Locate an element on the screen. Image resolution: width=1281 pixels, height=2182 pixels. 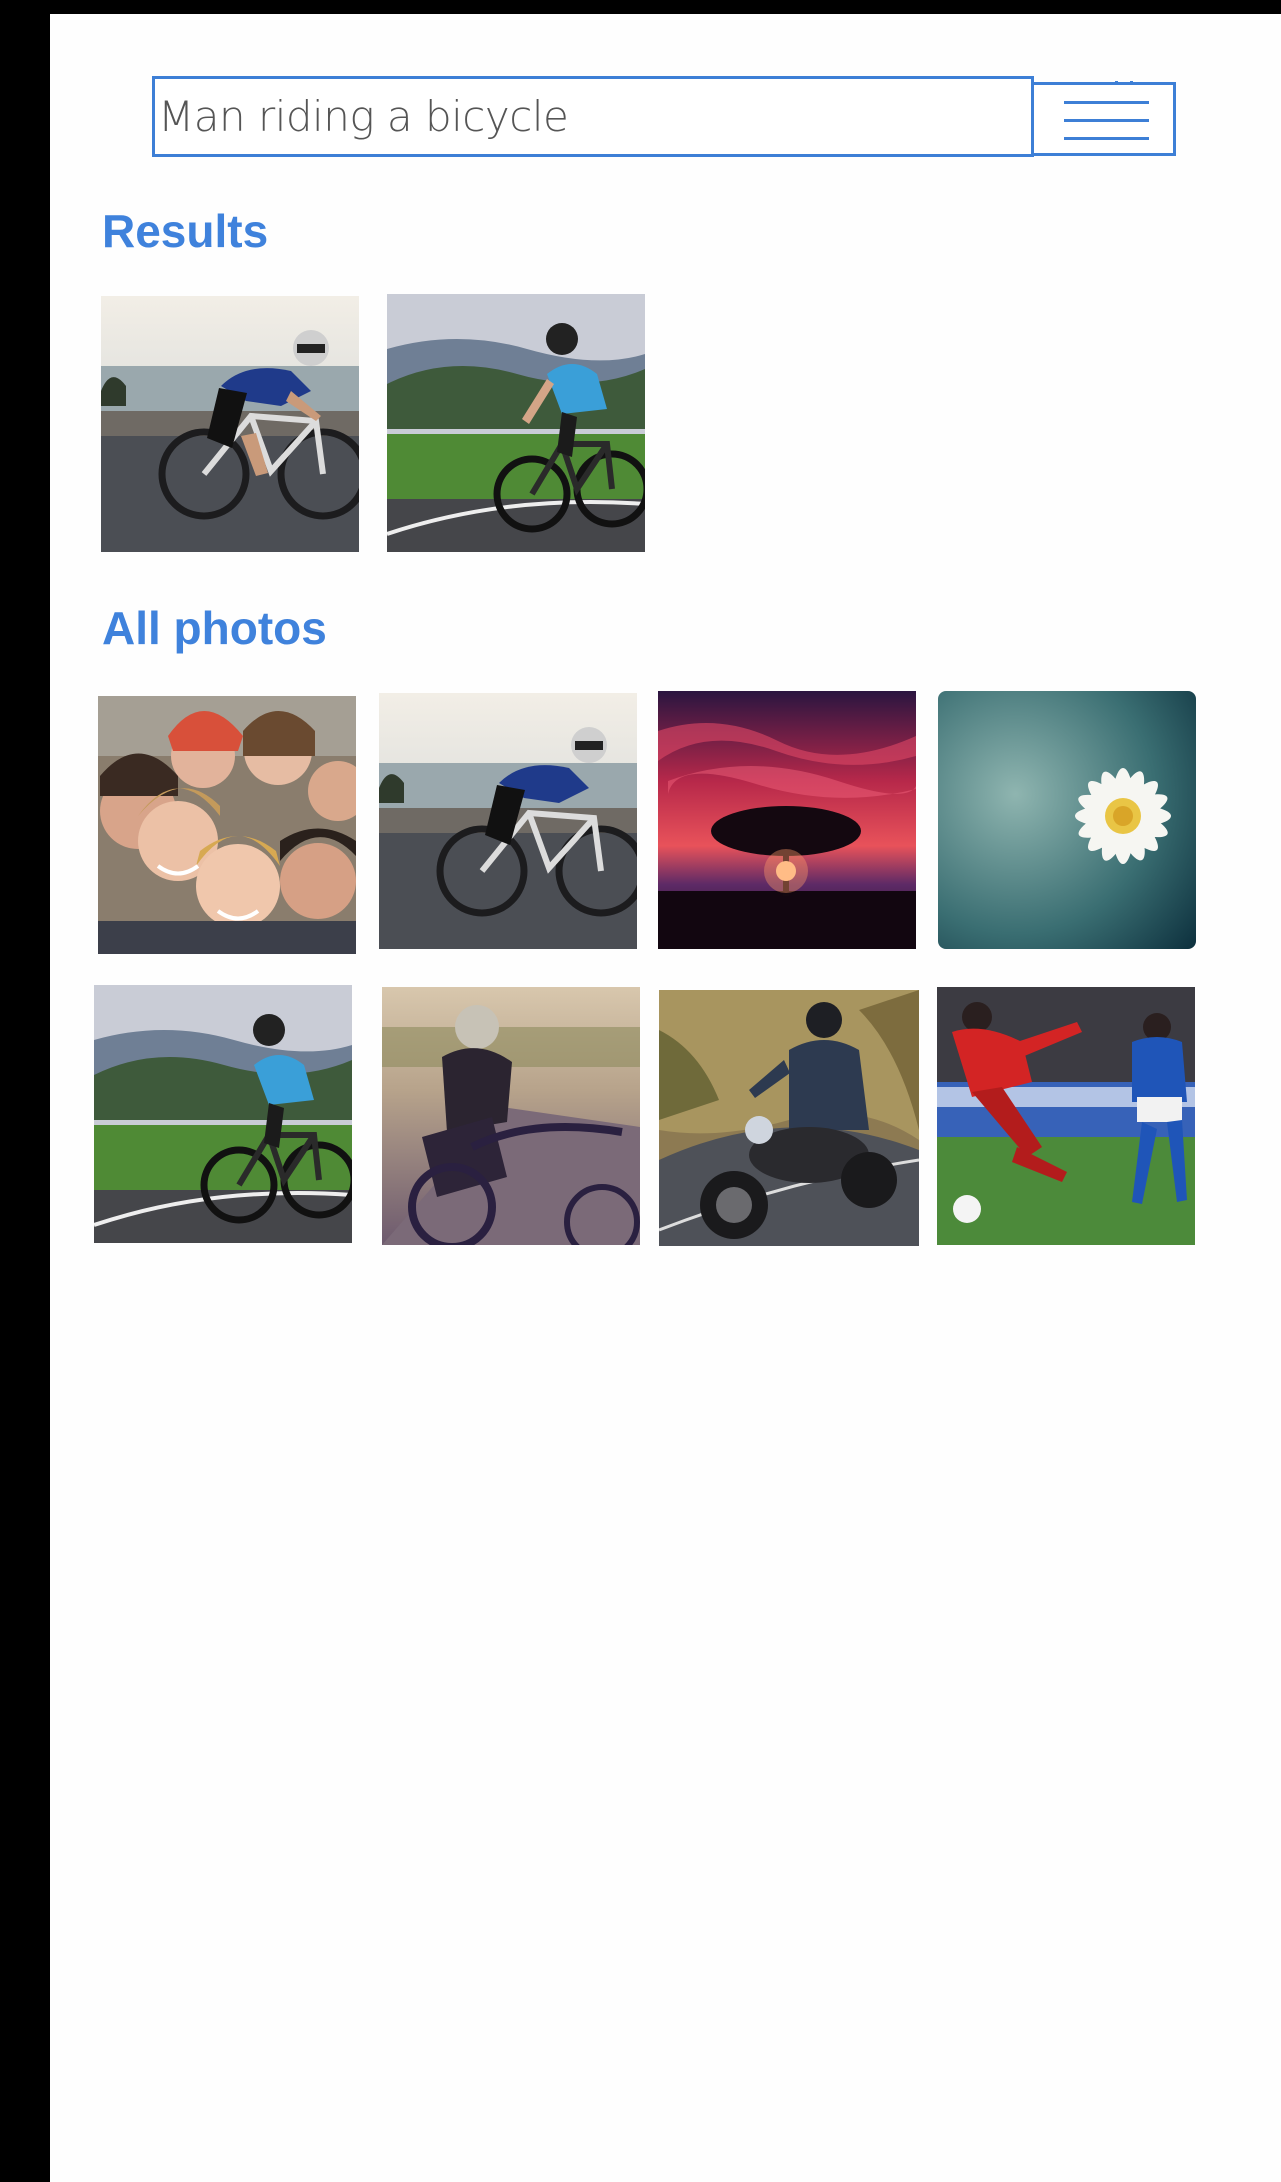
photo-cyclist-hills-icon is located at coordinates (516, 423).